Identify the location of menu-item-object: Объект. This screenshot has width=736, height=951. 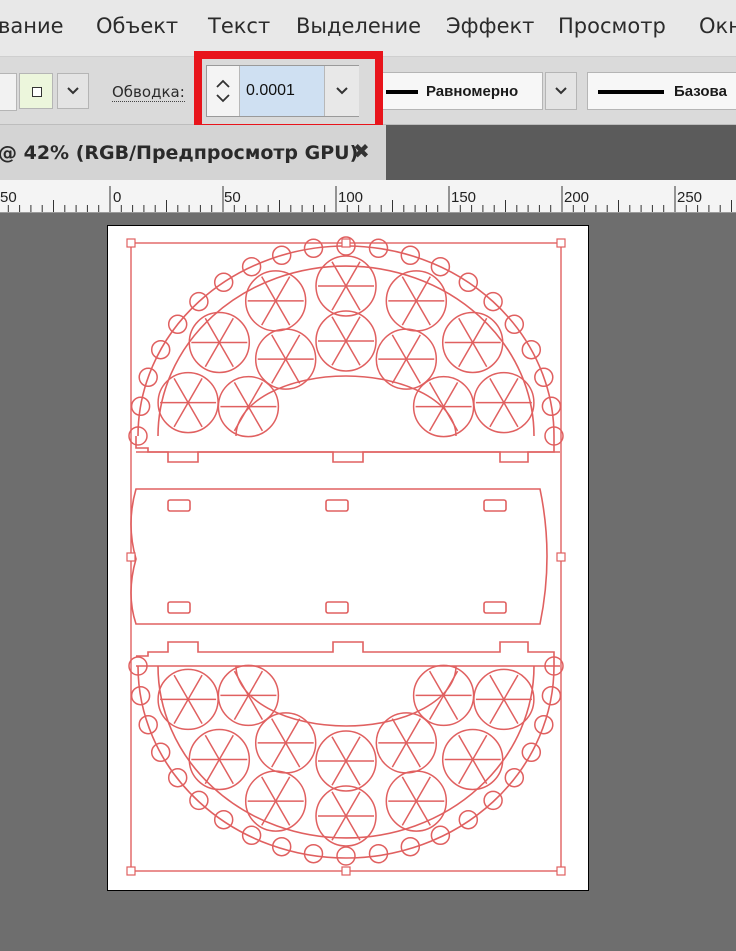
(137, 26).